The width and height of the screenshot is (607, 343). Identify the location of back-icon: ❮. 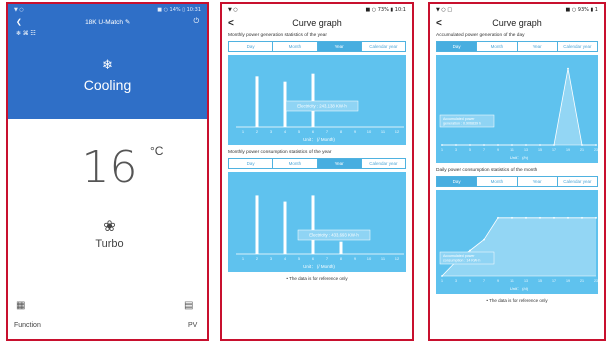
(19, 22).